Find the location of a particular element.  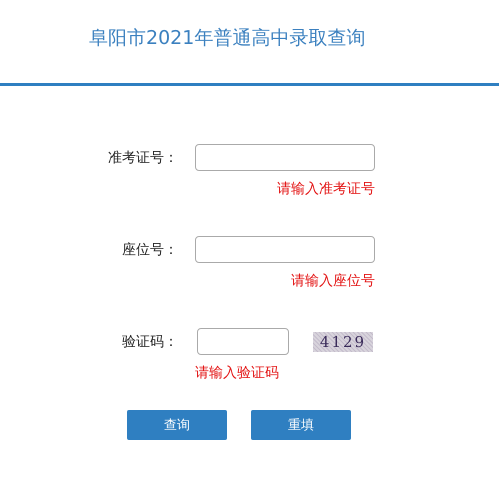

captcha-image: 4129 is located at coordinates (343, 342).